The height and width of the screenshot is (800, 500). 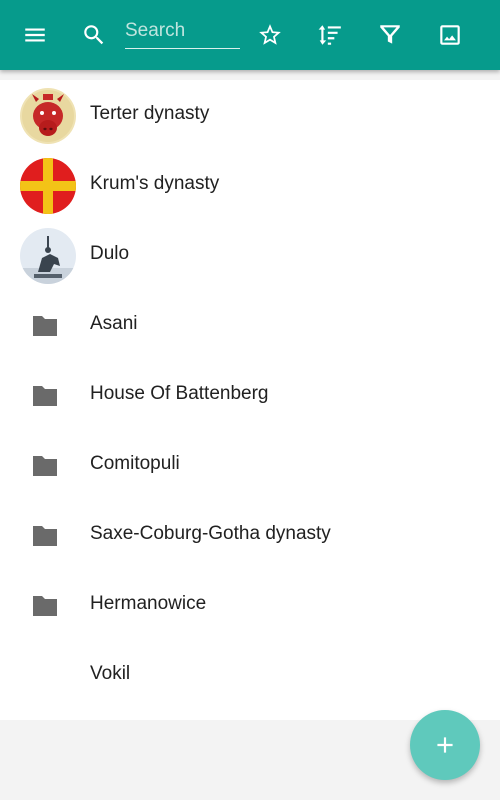 What do you see at coordinates (35, 35) in the screenshot?
I see `menu-icon` at bounding box center [35, 35].